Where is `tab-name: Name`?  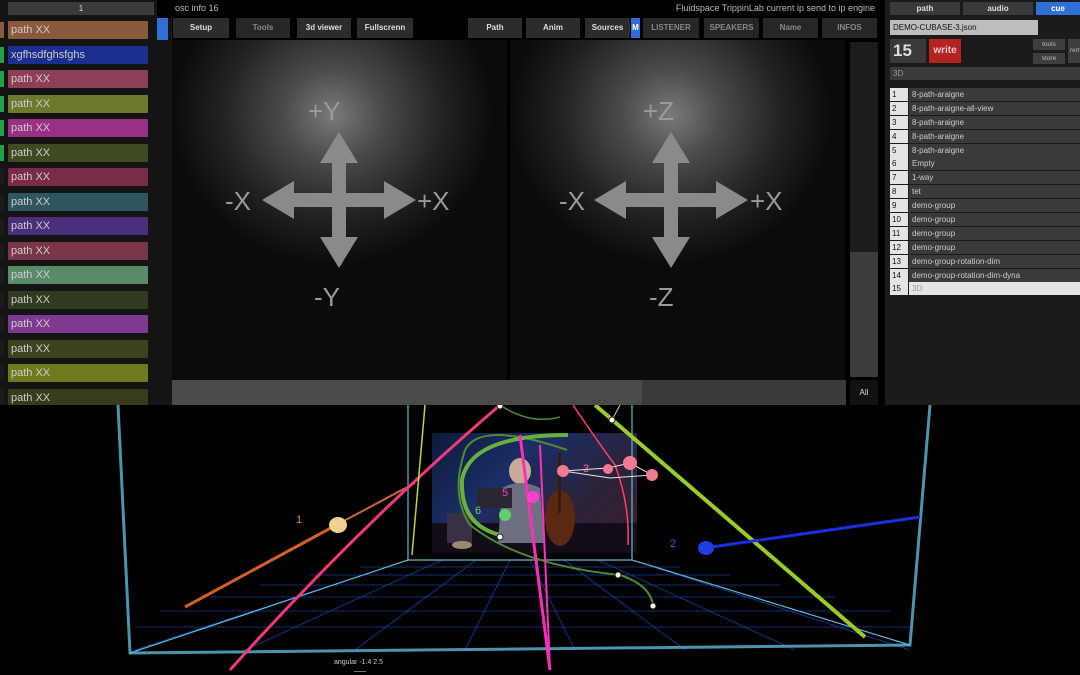 tab-name: Name is located at coordinates (790, 28).